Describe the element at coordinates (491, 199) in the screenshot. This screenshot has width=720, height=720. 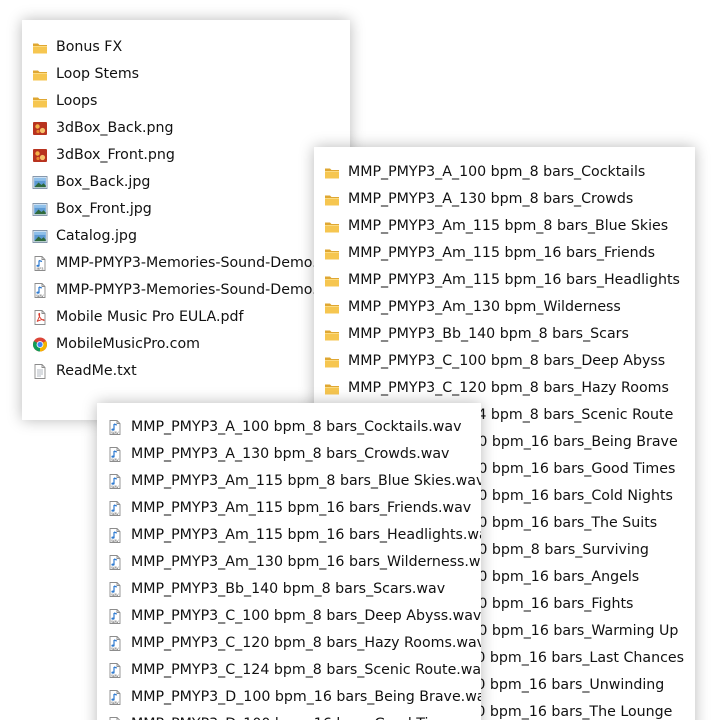
I see `list-item-label: MMP_PMYP3_A_130 bpm_8 bars_Crowds` at that location.